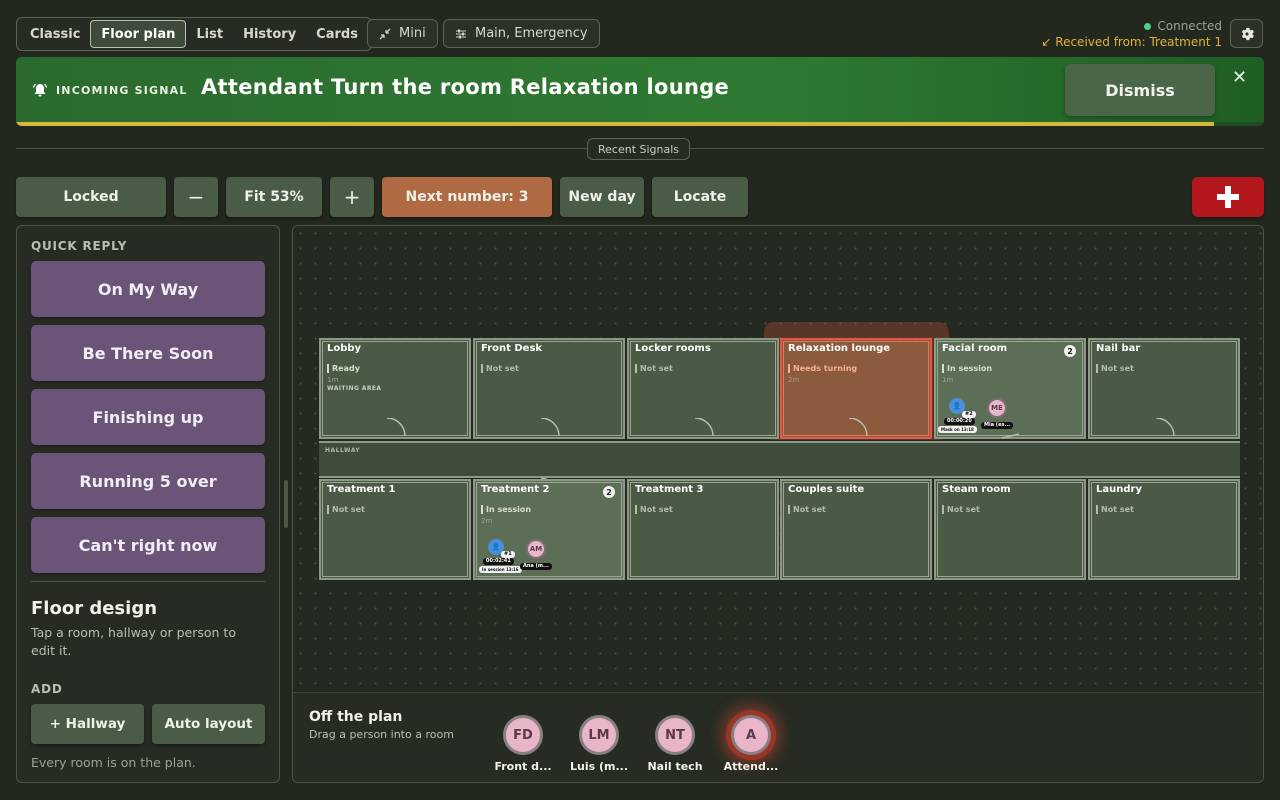 Image resolution: width=1280 pixels, height=800 pixels. What do you see at coordinates (1164, 529) in the screenshot?
I see `room-laundry: Laundry Not set` at bounding box center [1164, 529].